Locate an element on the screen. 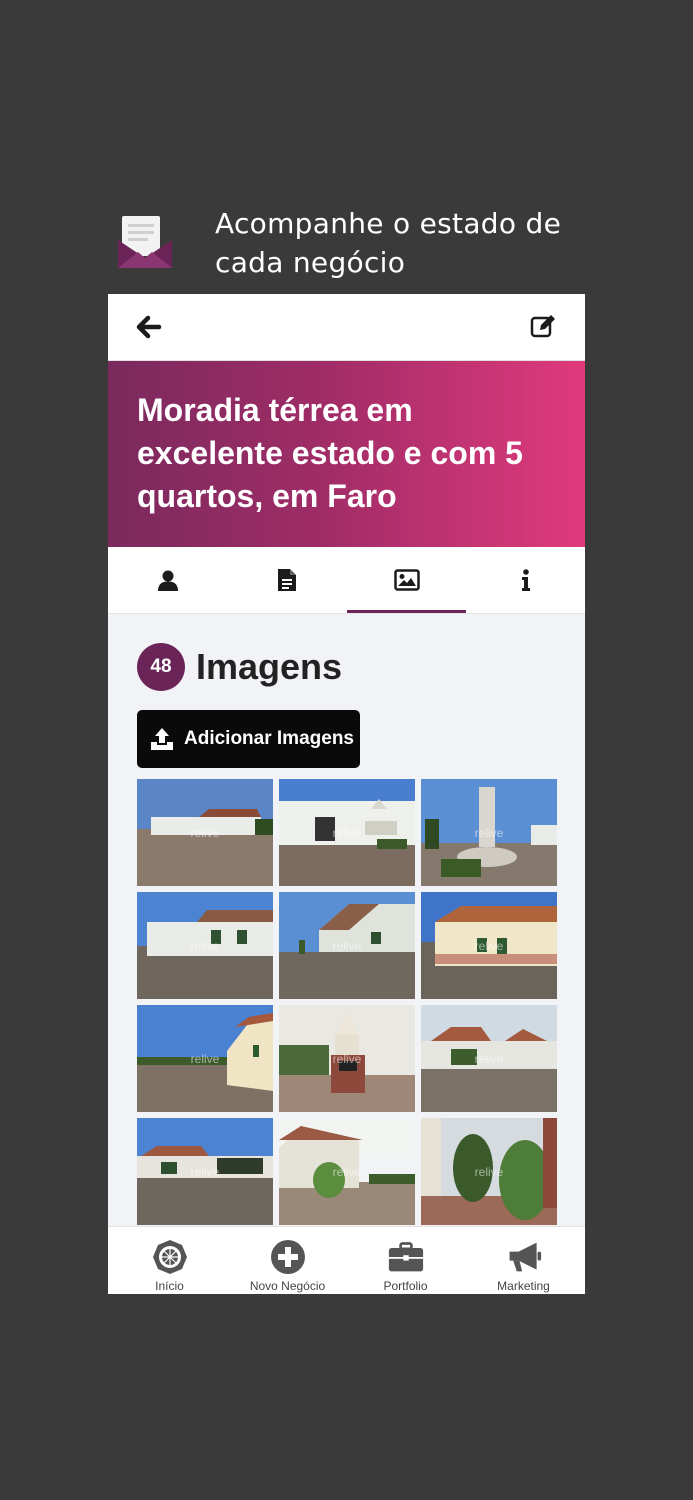  nav-label: Início is located at coordinates (169, 1286).